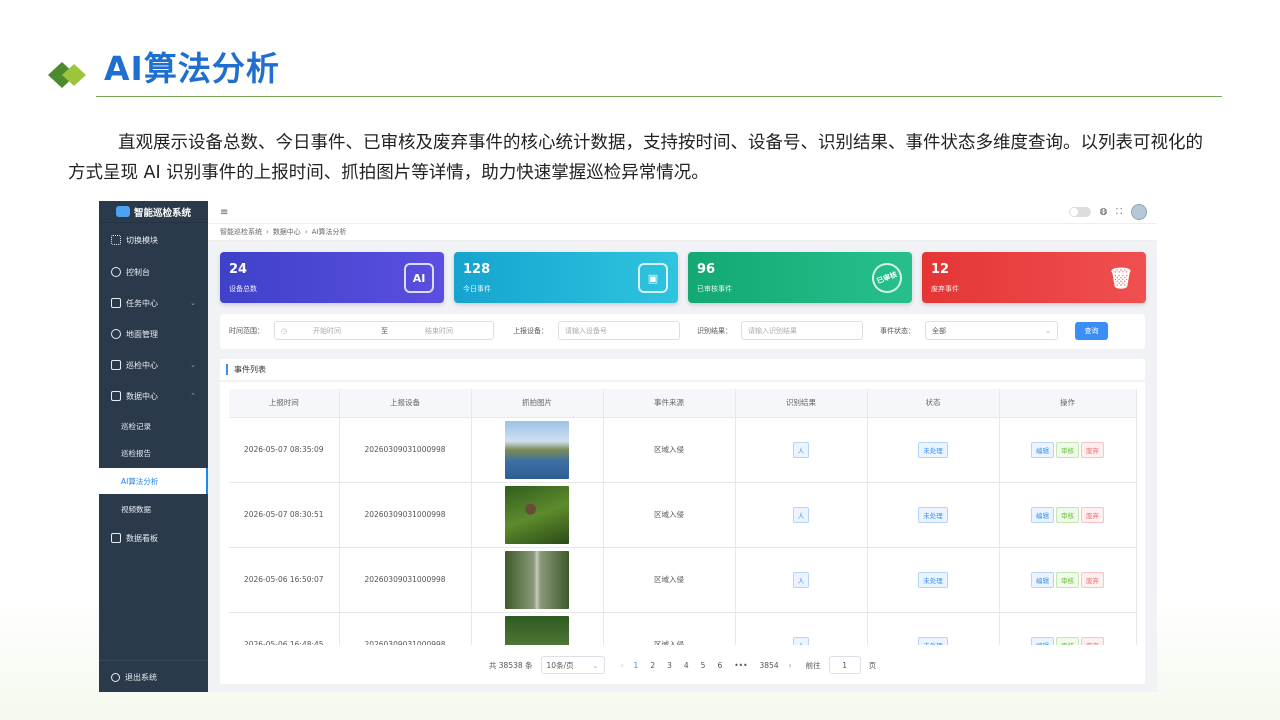 The width and height of the screenshot is (1280, 720). Describe the element at coordinates (1104, 212) in the screenshot. I see `globe-icon: ◍` at that location.